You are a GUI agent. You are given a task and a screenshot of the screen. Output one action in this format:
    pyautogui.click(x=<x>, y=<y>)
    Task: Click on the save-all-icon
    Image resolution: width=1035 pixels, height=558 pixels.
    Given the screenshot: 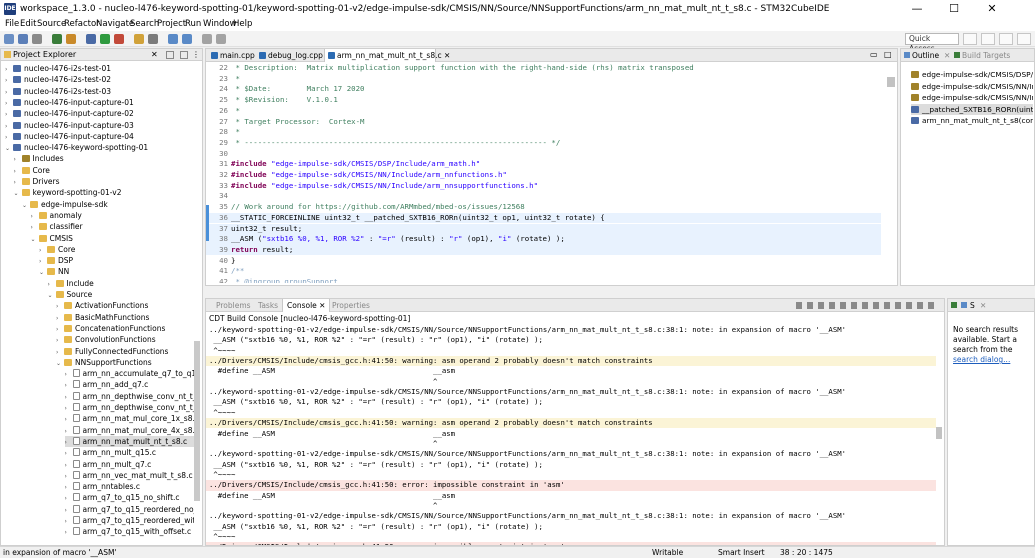 What is the action you would take?
    pyautogui.click(x=37, y=39)
    